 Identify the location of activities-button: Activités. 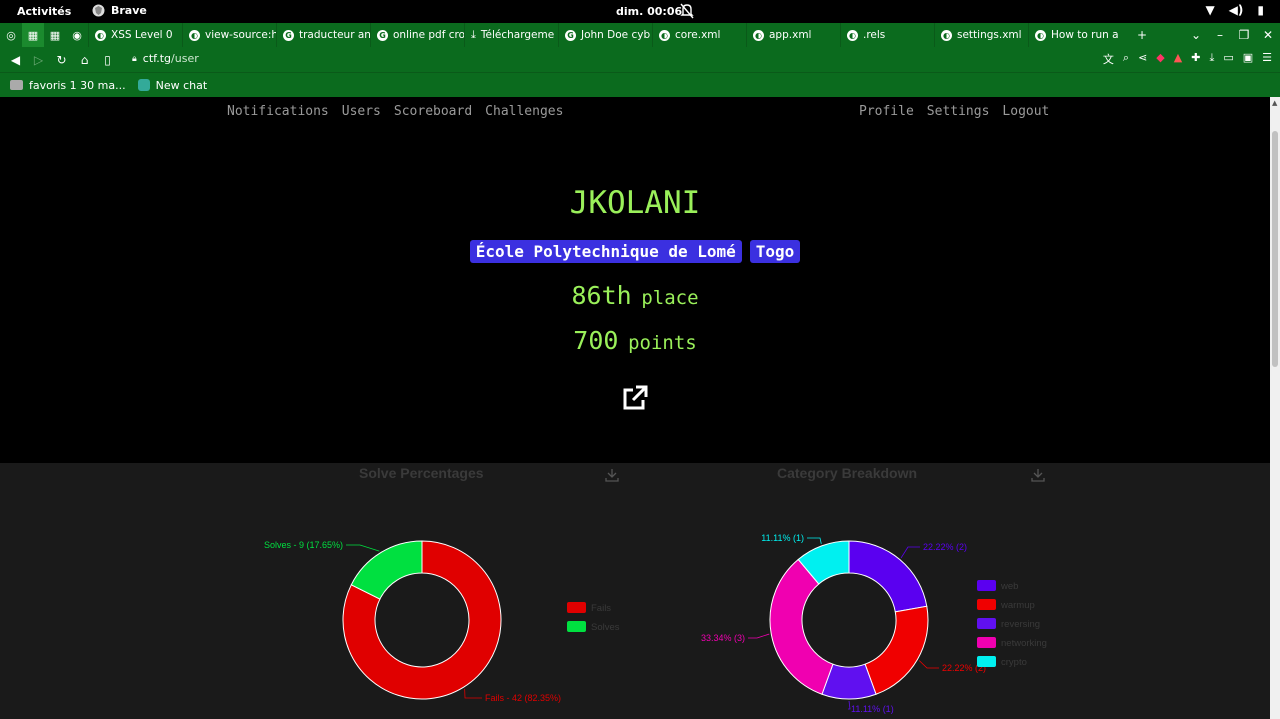
(44, 11).